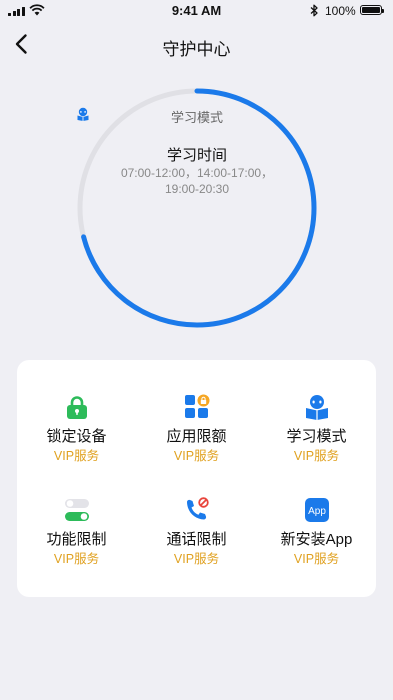 This screenshot has height=700, width=393. I want to click on feature-label: 功能限制, so click(76, 539).